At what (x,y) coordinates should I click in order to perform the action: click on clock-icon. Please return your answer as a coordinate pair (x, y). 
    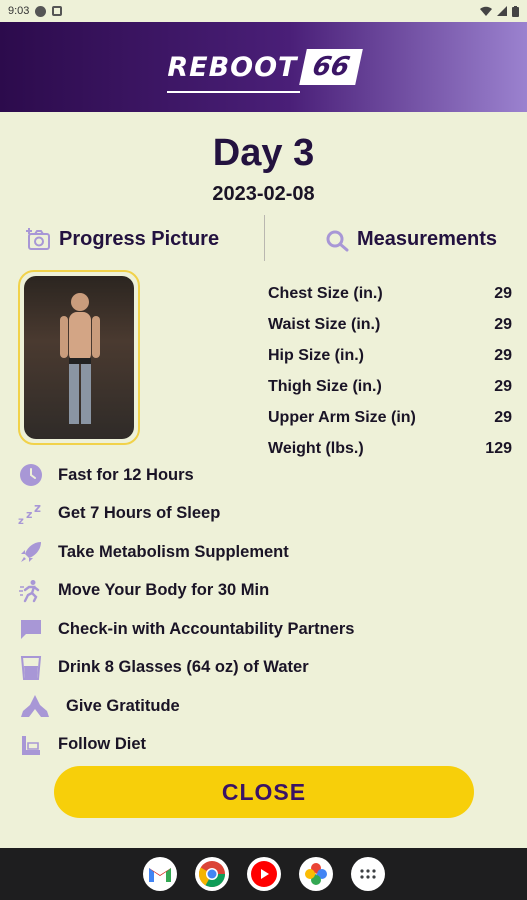
    Looking at the image, I should click on (31, 475).